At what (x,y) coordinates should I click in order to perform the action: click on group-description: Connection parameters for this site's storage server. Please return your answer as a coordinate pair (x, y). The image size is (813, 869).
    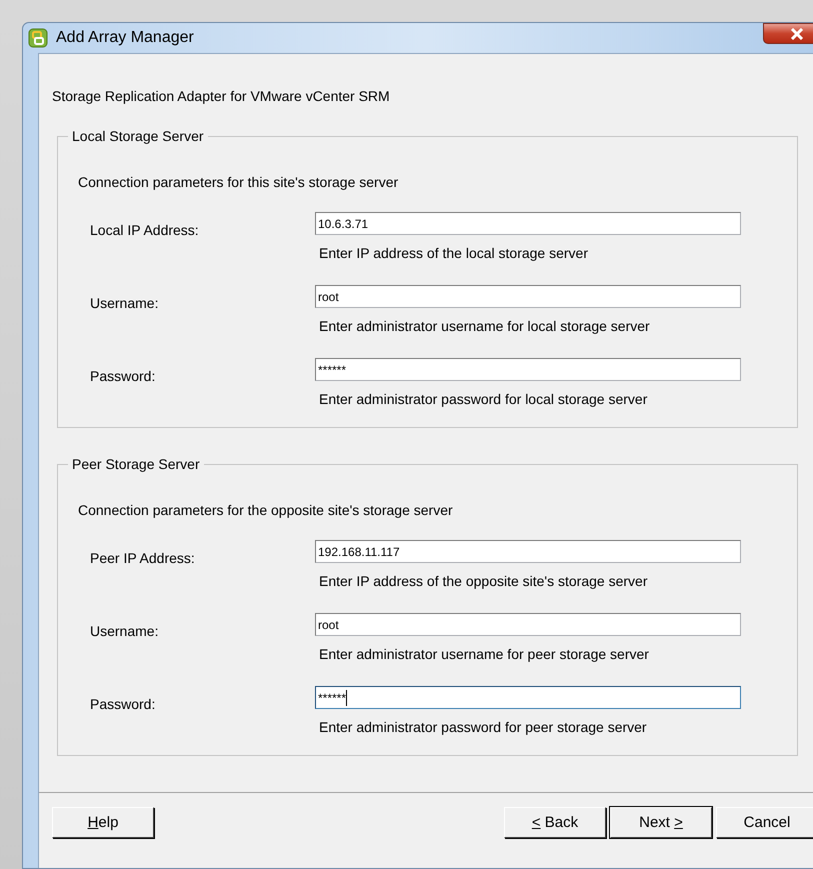
    Looking at the image, I should click on (239, 182).